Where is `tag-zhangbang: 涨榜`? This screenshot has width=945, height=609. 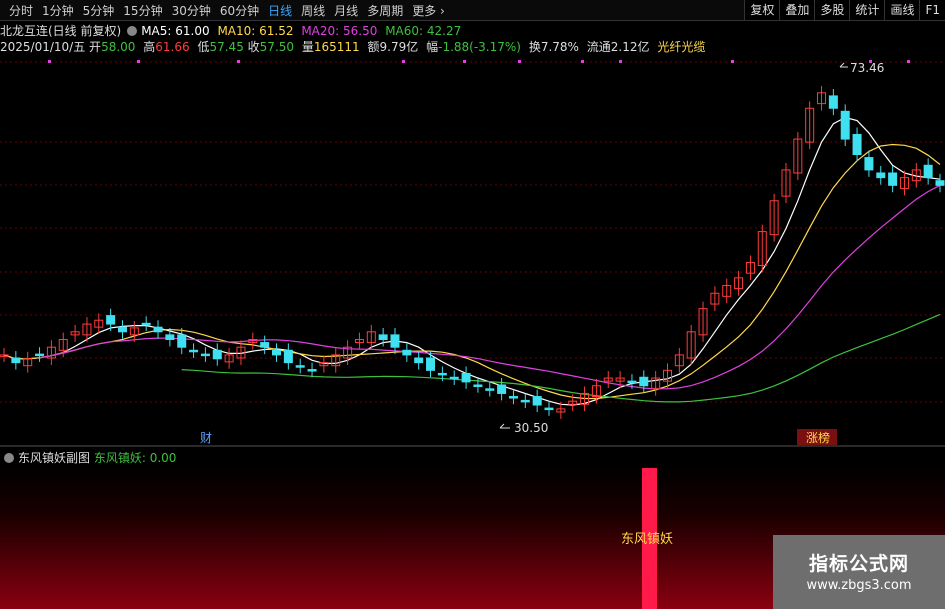
tag-zhangbang: 涨榜 is located at coordinates (818, 437).